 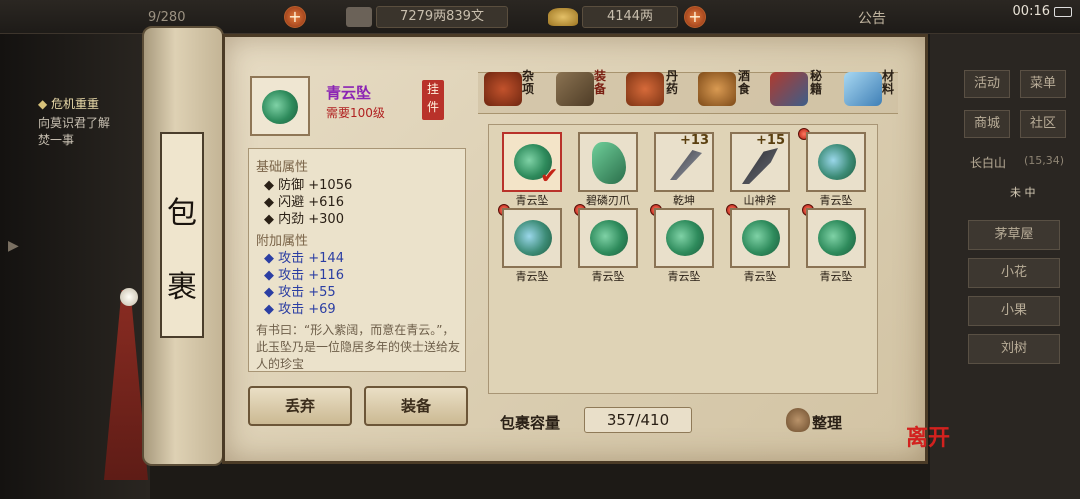 I want to click on tab-misc: 杂项, so click(x=529, y=83).